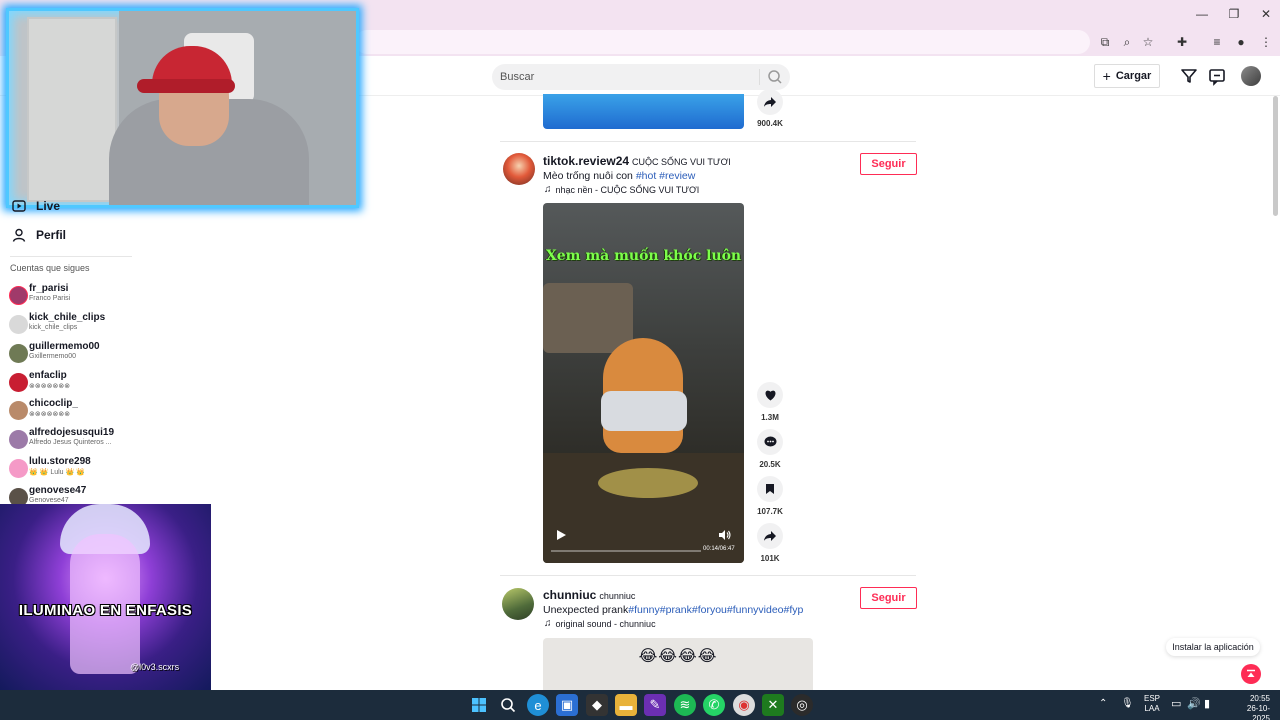 Image resolution: width=1280 pixels, height=724 pixels. I want to click on account-display-name: Genovese47, so click(49, 500).